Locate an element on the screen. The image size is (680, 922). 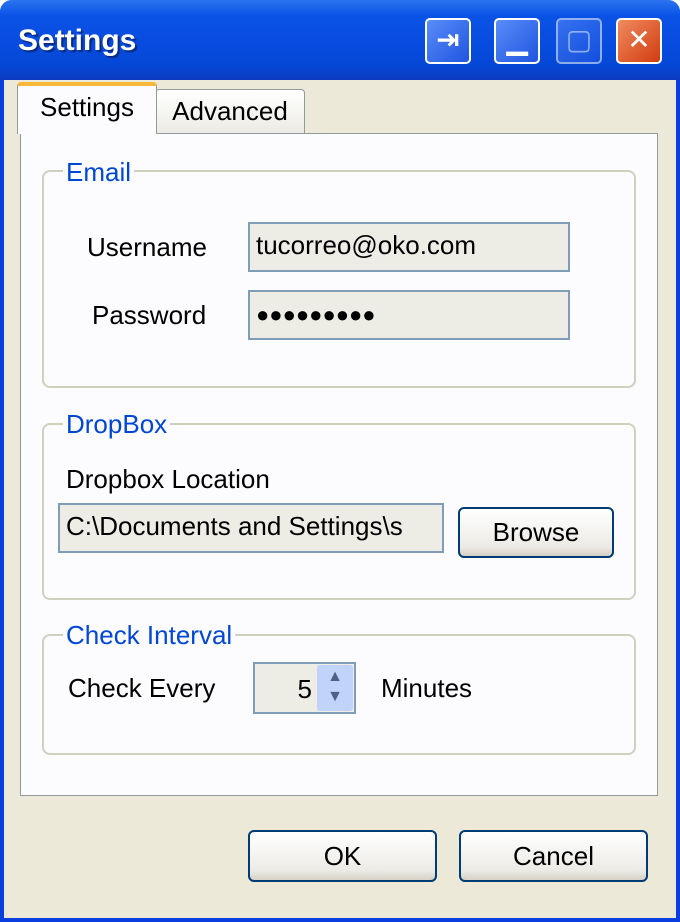
password-input: ●●●●●●●●● is located at coordinates (409, 315).